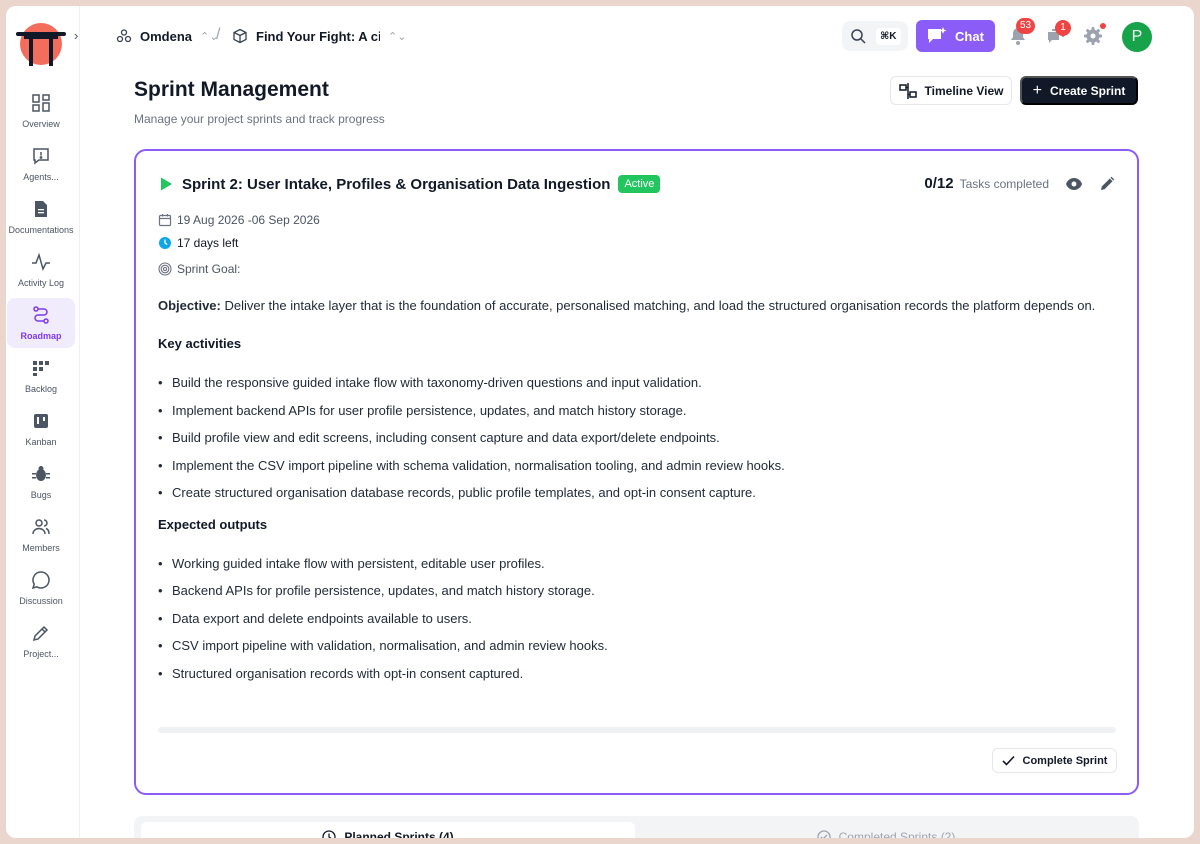  I want to click on days-left-text: 17 days left, so click(208, 243).